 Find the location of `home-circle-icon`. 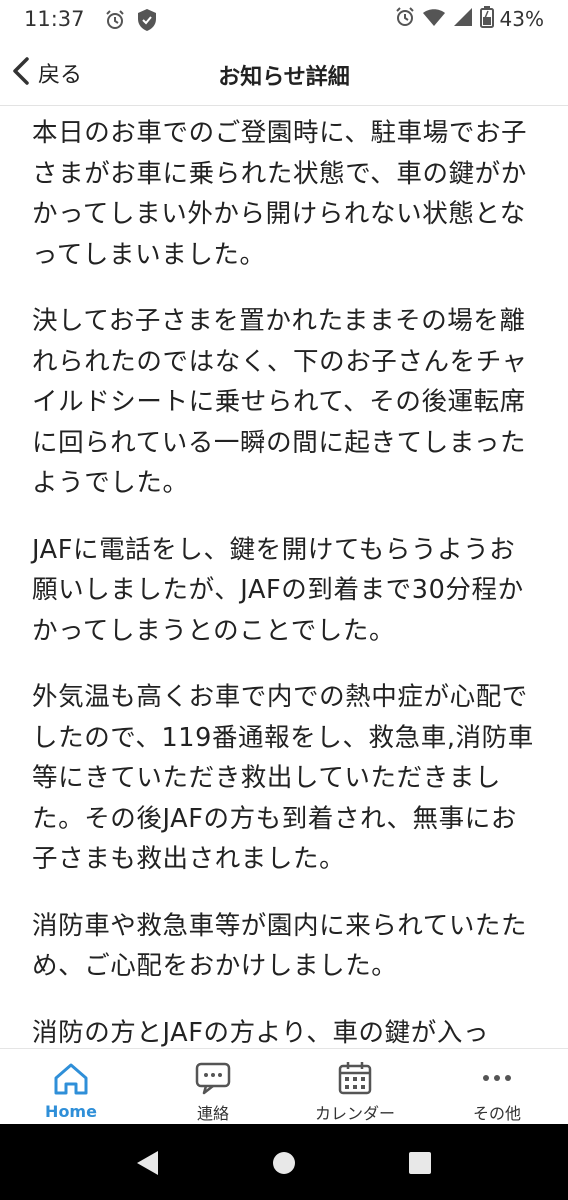

home-circle-icon is located at coordinates (284, 1163).